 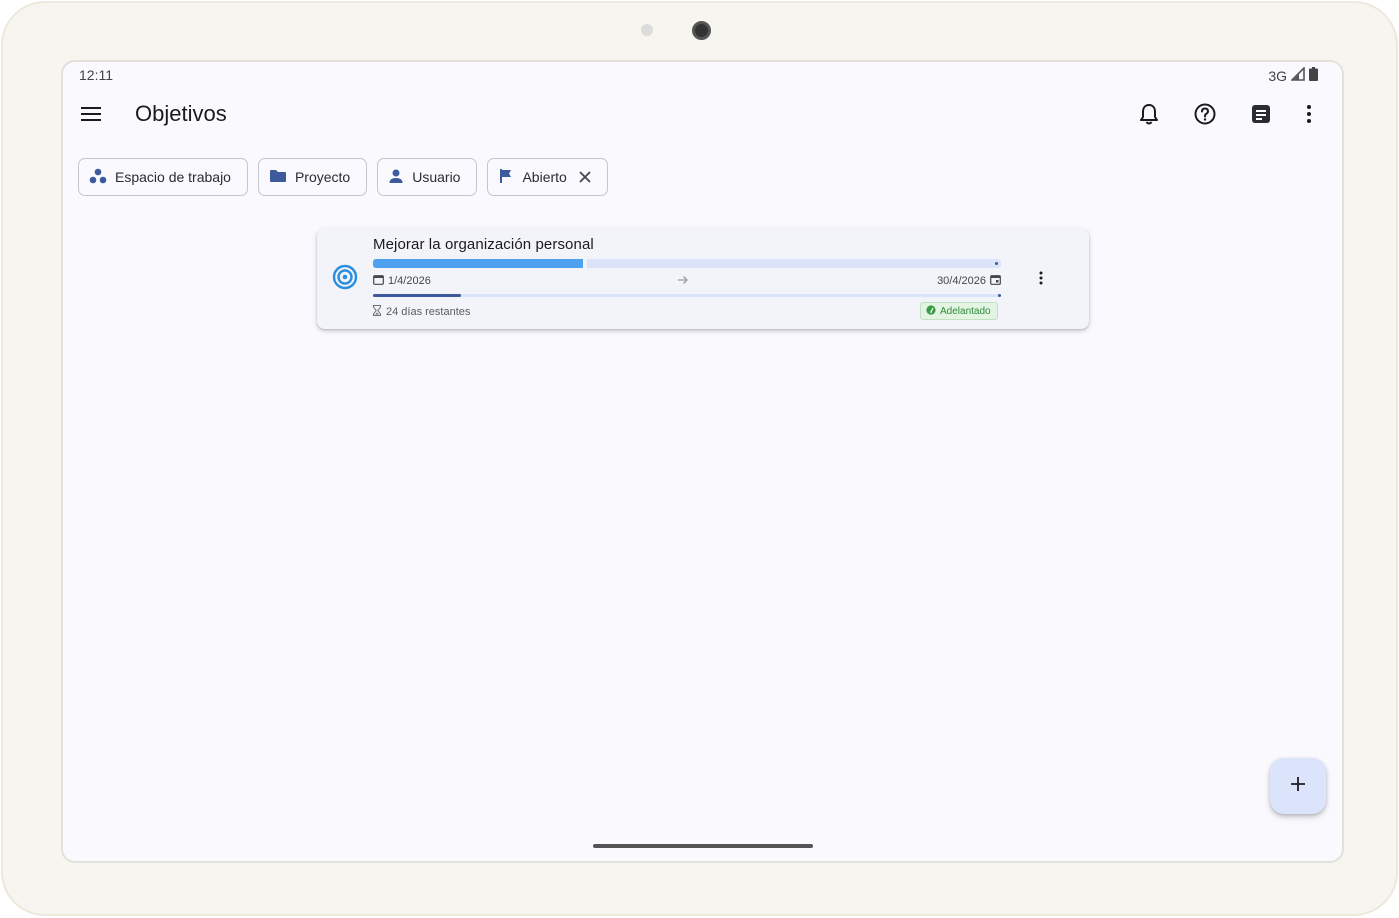 What do you see at coordinates (1261, 114) in the screenshot?
I see `notes-icon` at bounding box center [1261, 114].